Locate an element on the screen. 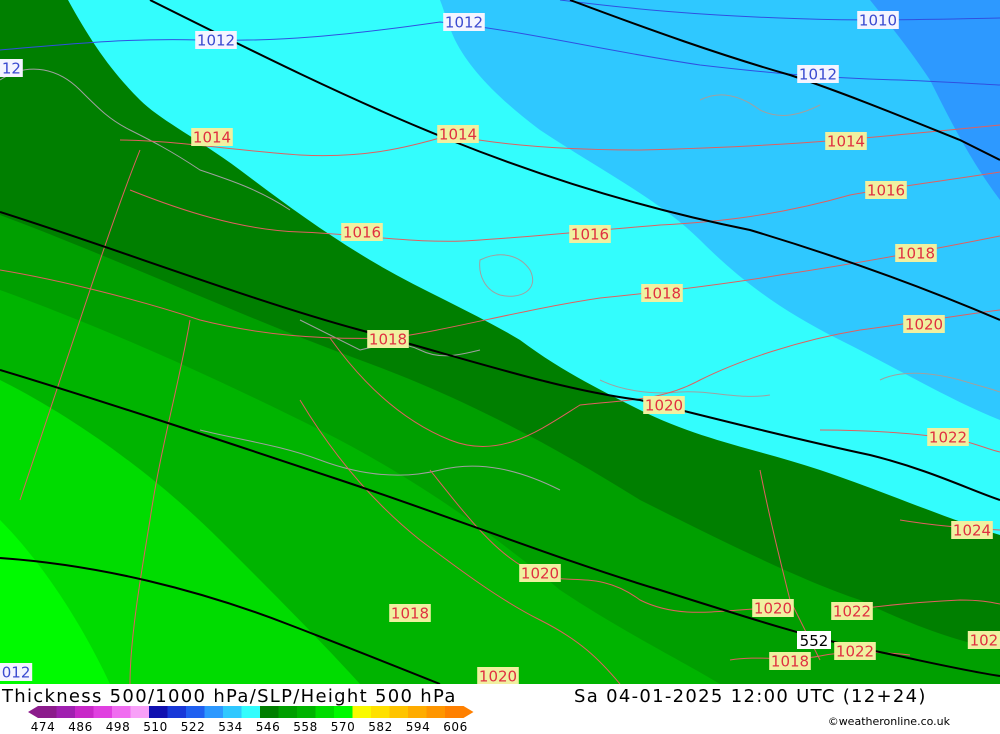  valid-time: Sa 04-01-2025 12:00 UTC (12+24) is located at coordinates (750, 696).